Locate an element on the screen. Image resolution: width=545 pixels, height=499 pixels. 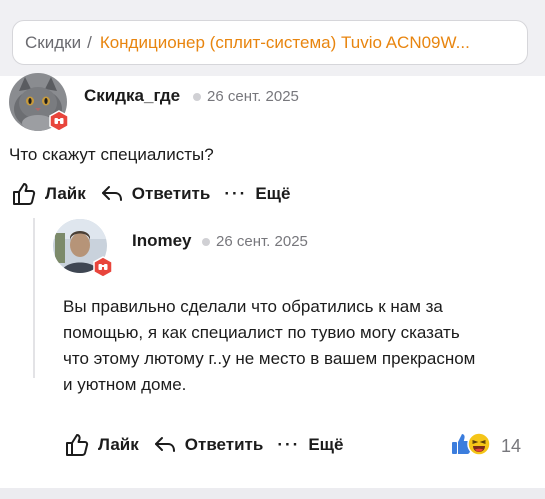
reply-thread-line is located at coordinates (34, 298).